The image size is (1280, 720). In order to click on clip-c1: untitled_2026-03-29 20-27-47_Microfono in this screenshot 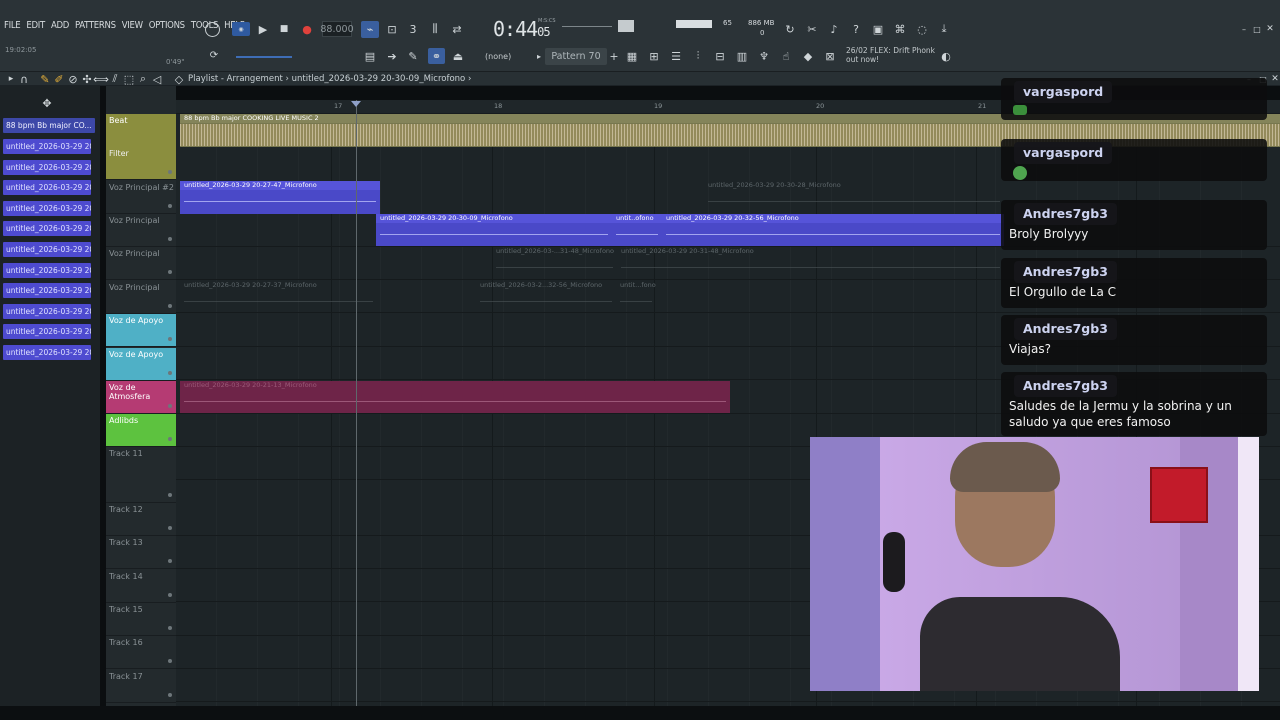, I will do `click(280, 197)`.